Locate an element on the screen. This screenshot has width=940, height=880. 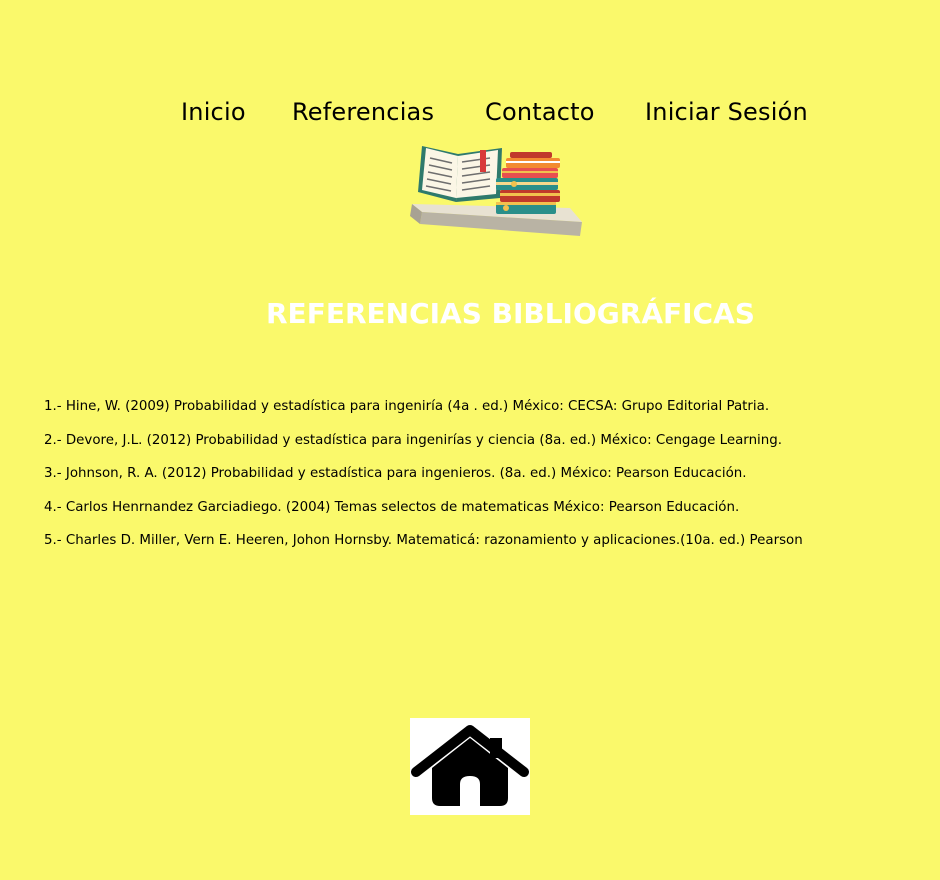
home-icon is located at coordinates (470, 765).